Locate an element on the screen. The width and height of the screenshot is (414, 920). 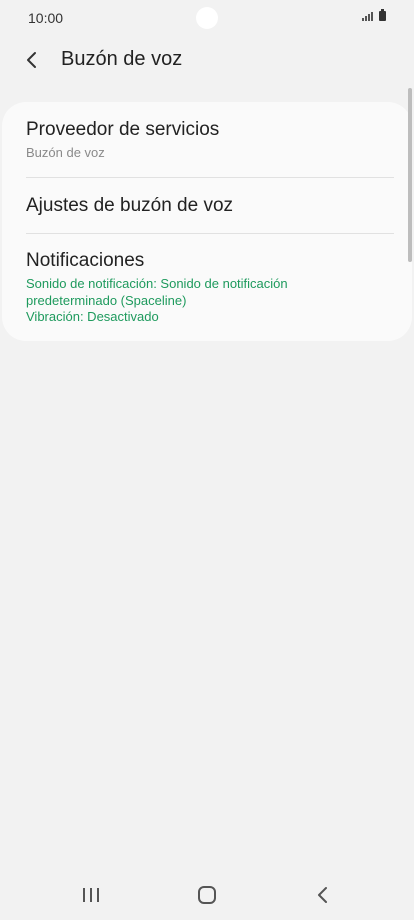
recents-icon is located at coordinates (91, 895).